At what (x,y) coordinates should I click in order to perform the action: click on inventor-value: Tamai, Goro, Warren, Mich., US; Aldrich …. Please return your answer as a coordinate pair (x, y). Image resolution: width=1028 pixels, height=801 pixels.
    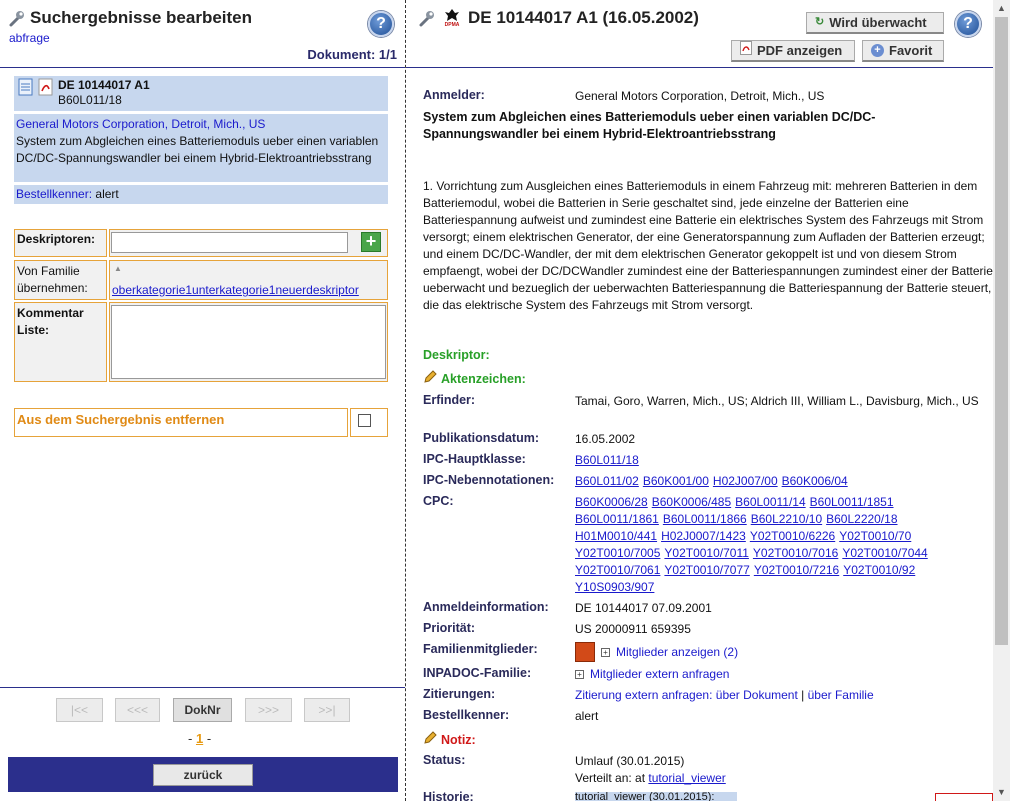
    Looking at the image, I should click on (777, 401).